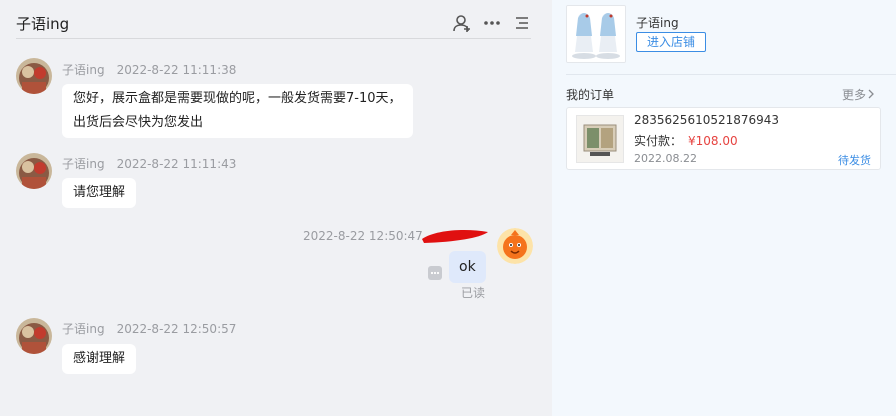  I want to click on message-meta: 子语ing 2022-8-22 11:11:38, so click(149, 69).